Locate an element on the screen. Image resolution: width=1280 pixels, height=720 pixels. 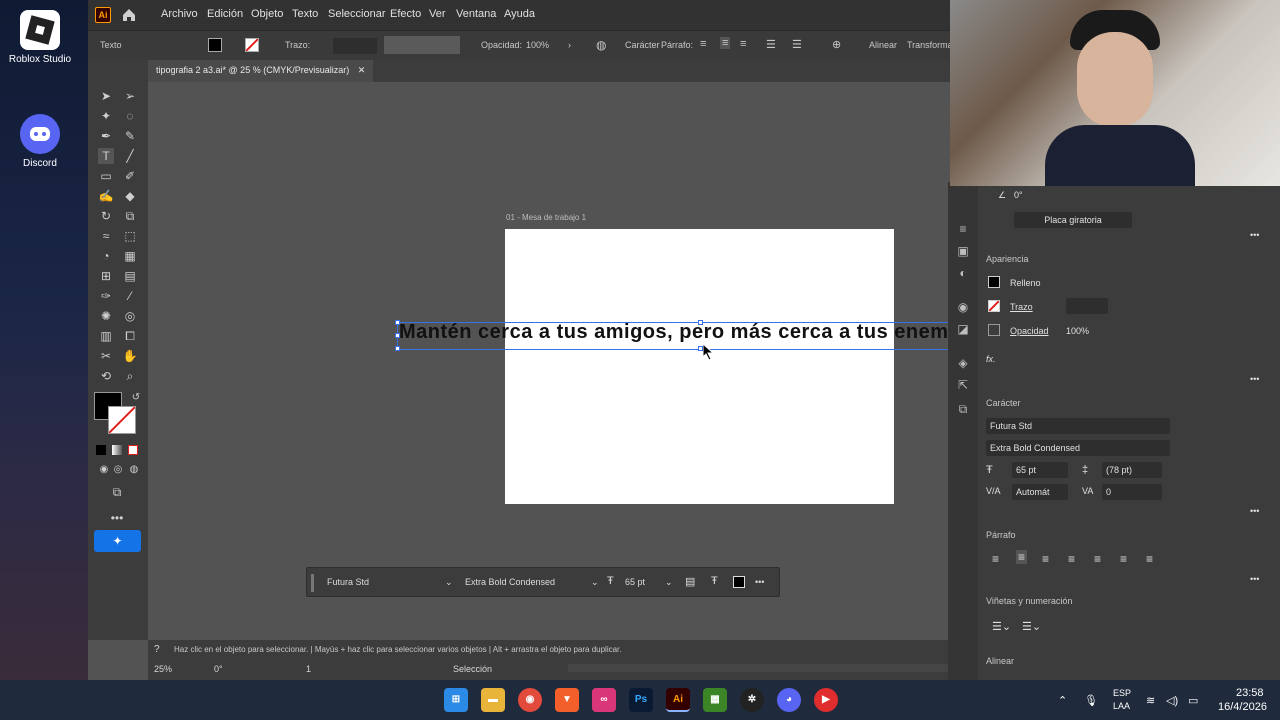
swatches-icon: ▣ is located at coordinates (963, 251).